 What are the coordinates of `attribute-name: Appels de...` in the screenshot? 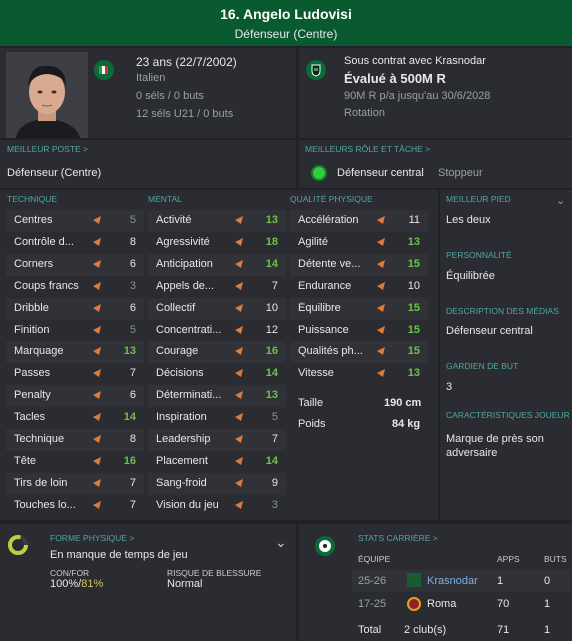 It's located at (185, 285).